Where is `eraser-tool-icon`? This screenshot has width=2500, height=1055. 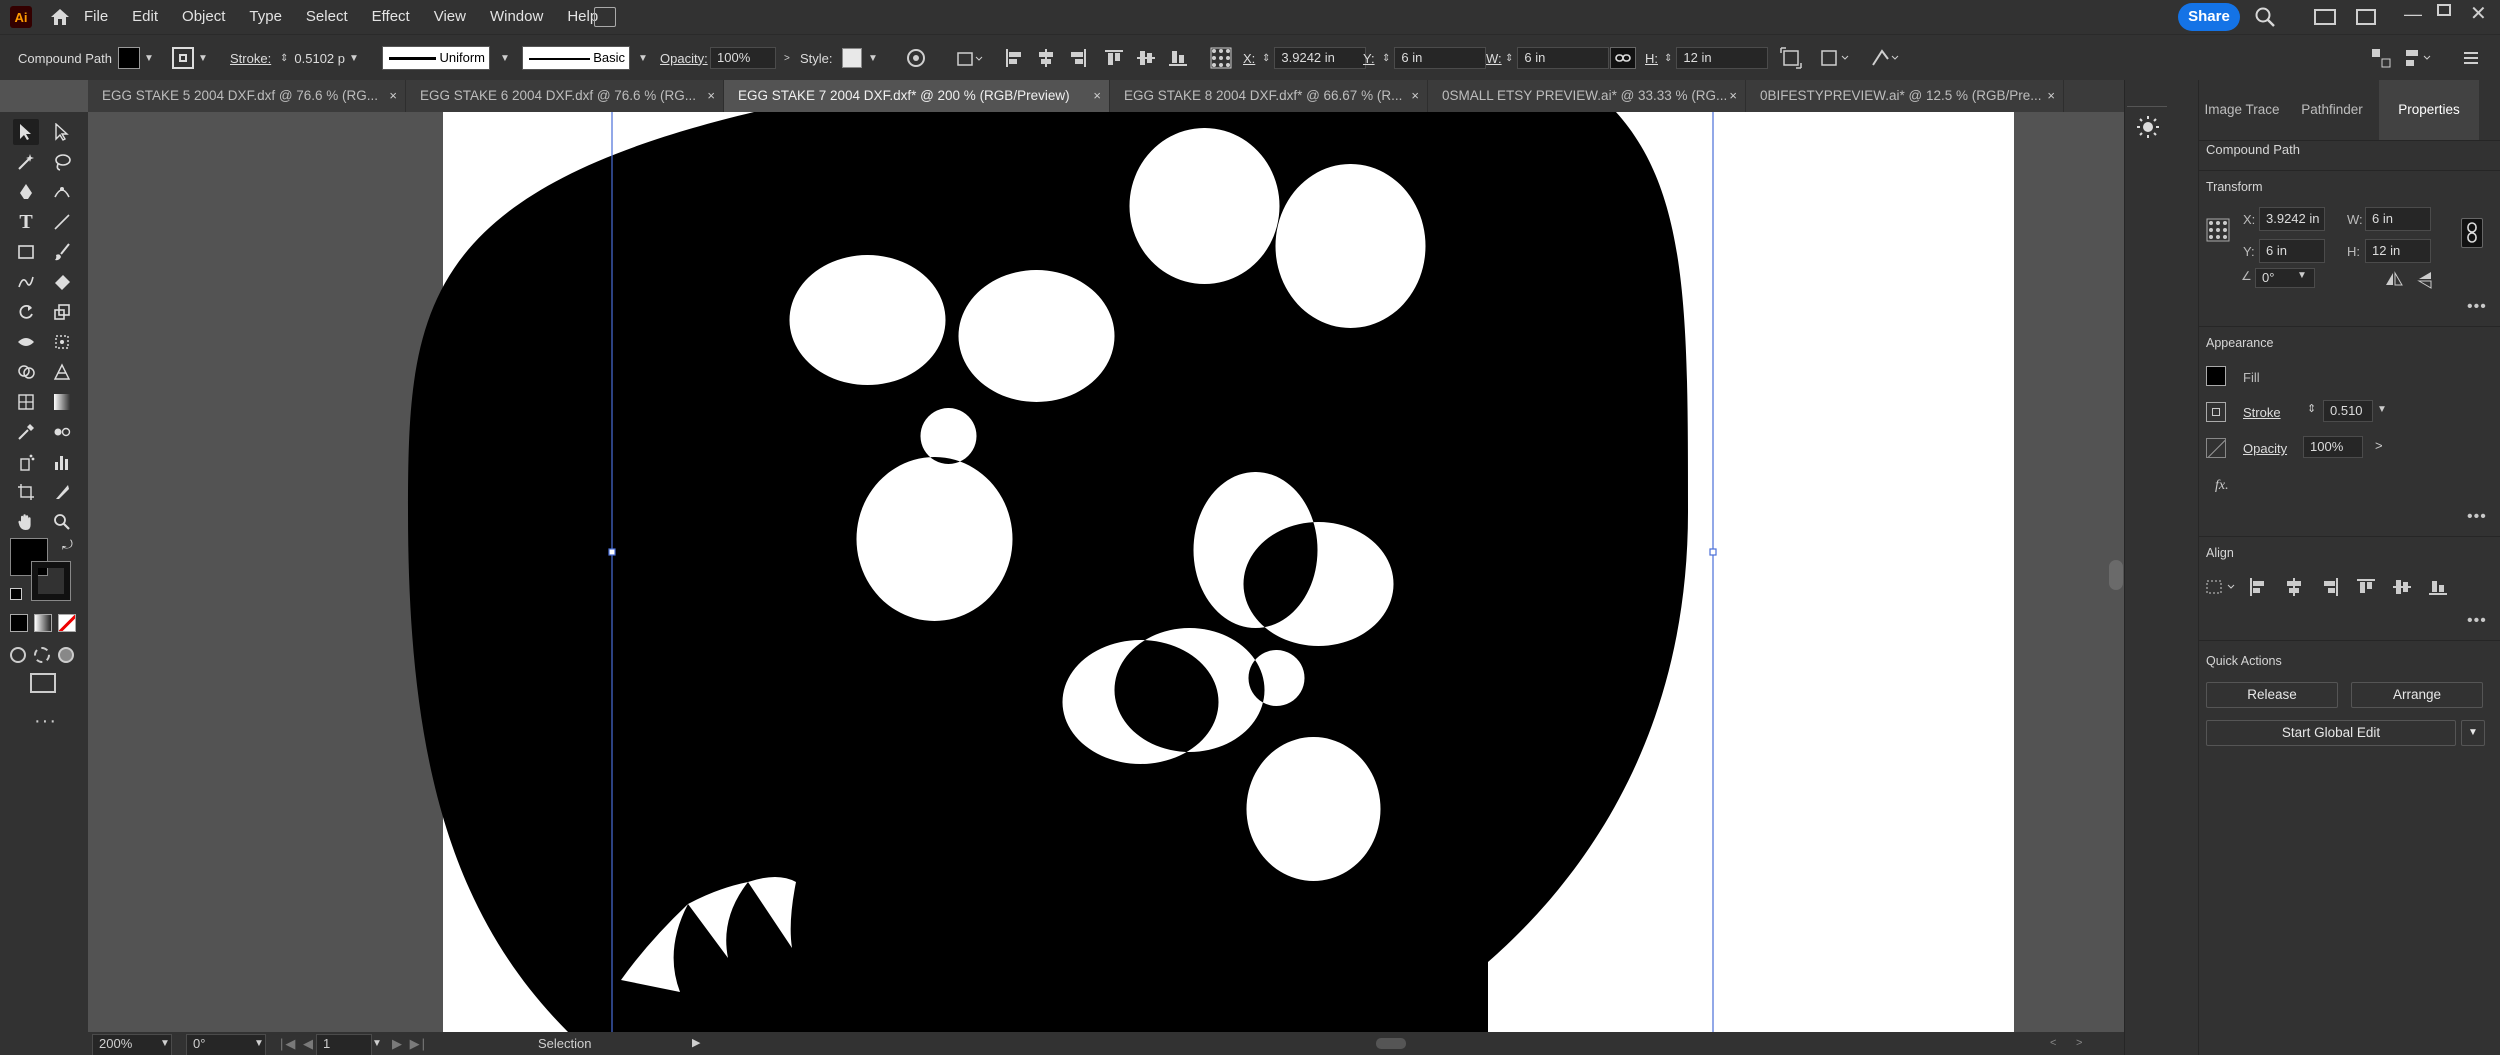 eraser-tool-icon is located at coordinates (62, 282).